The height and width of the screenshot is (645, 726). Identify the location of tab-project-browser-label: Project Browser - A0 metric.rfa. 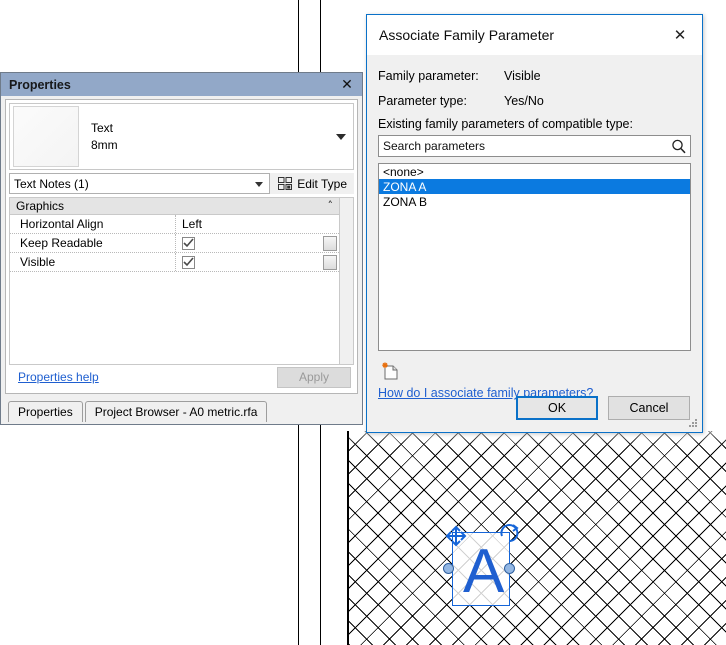
(176, 412).